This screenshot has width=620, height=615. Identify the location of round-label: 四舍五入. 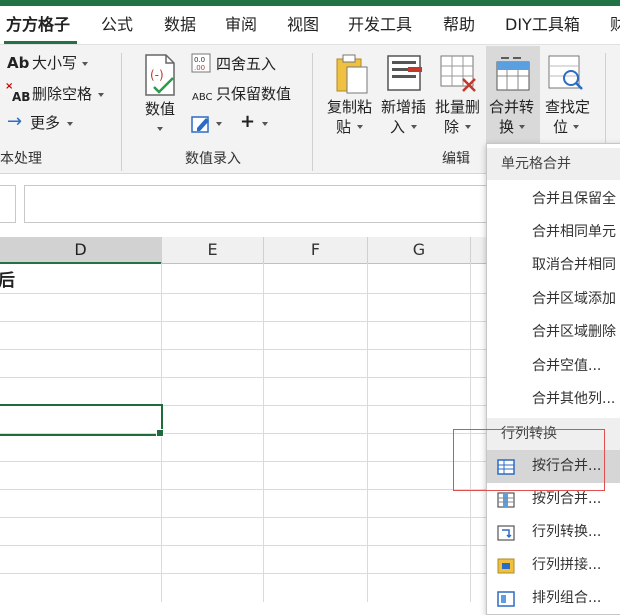
(246, 64).